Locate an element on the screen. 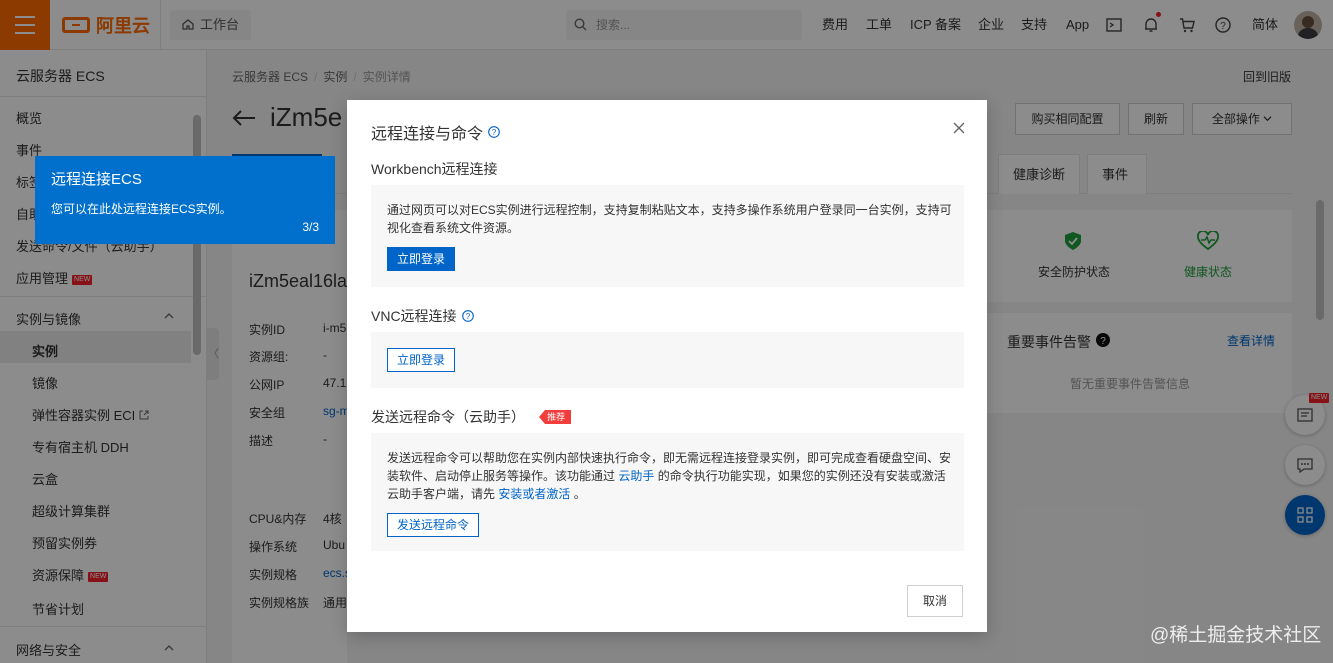 The image size is (1333, 663). command-section-title: 发送远程命令（云助手） 推荐 is located at coordinates (471, 417).